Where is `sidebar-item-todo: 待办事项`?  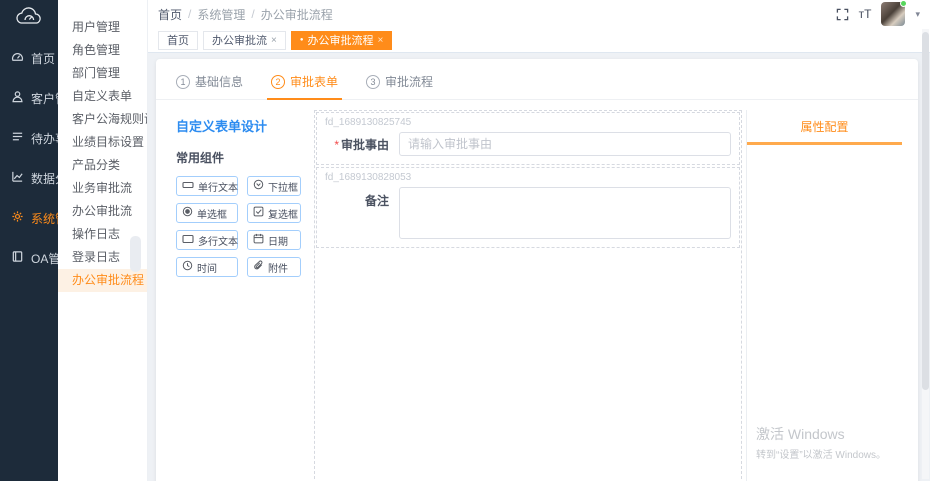
sidebar-item-todo: 待办事项 is located at coordinates (39, 138).